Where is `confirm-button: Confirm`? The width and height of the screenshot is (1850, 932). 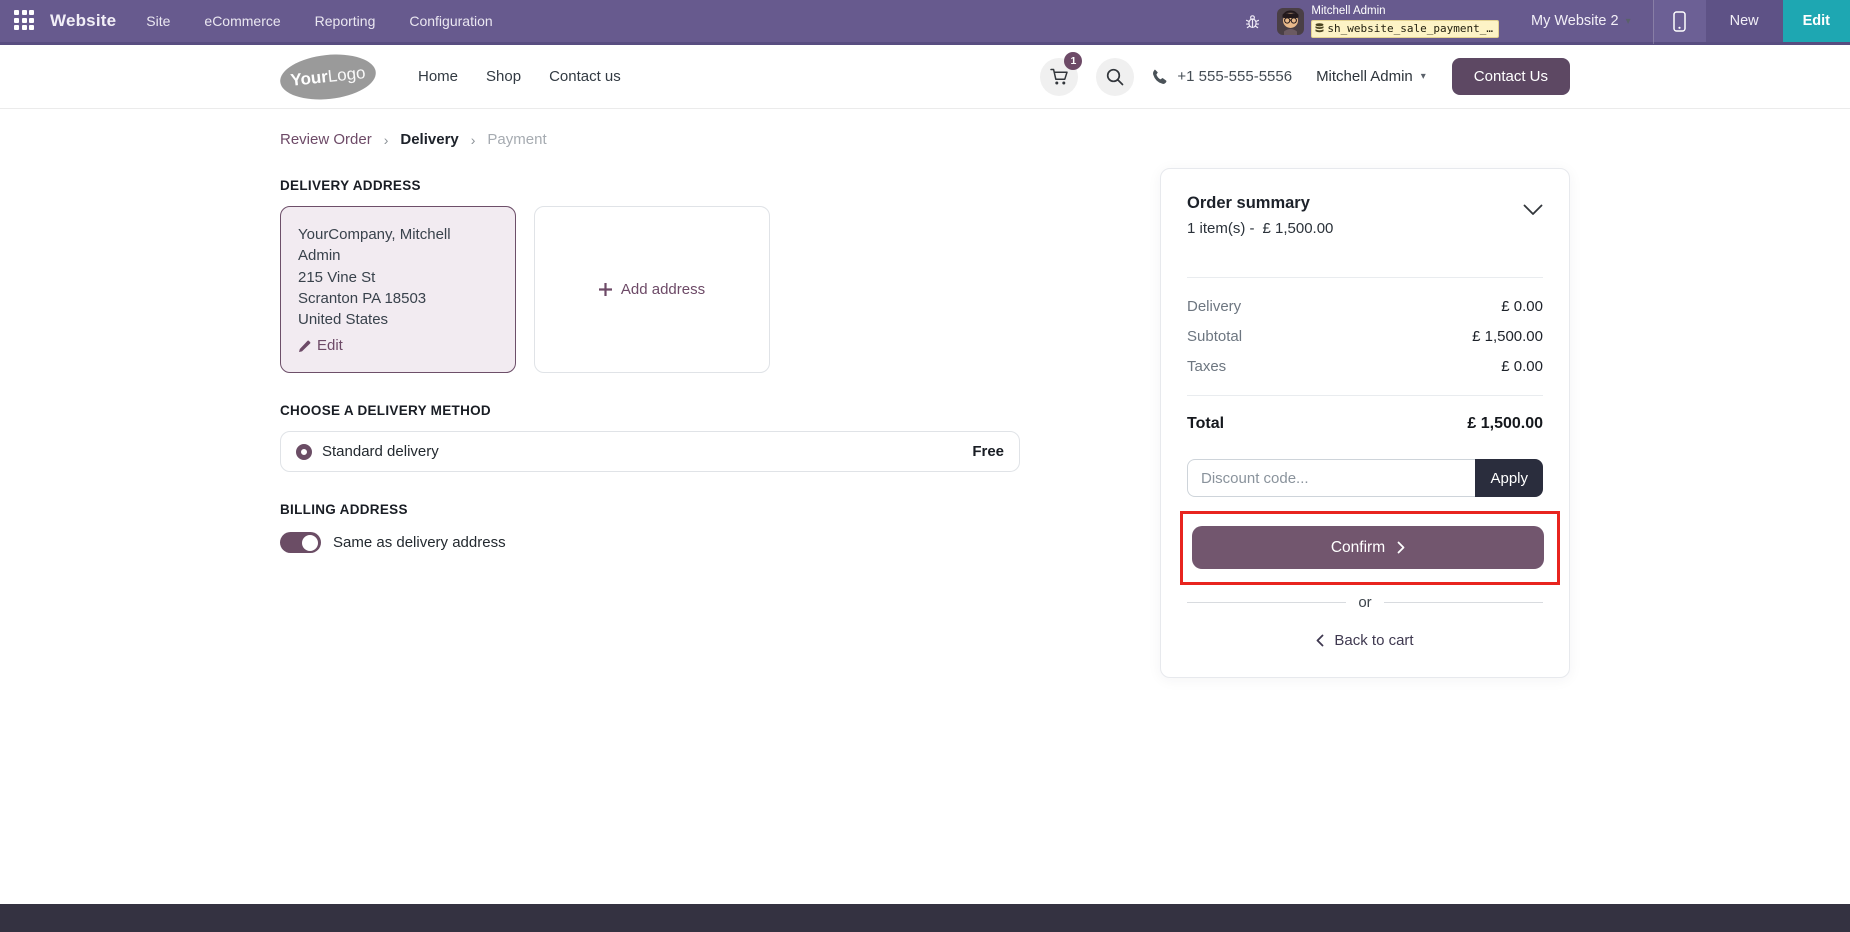 confirm-button: Confirm is located at coordinates (1368, 547).